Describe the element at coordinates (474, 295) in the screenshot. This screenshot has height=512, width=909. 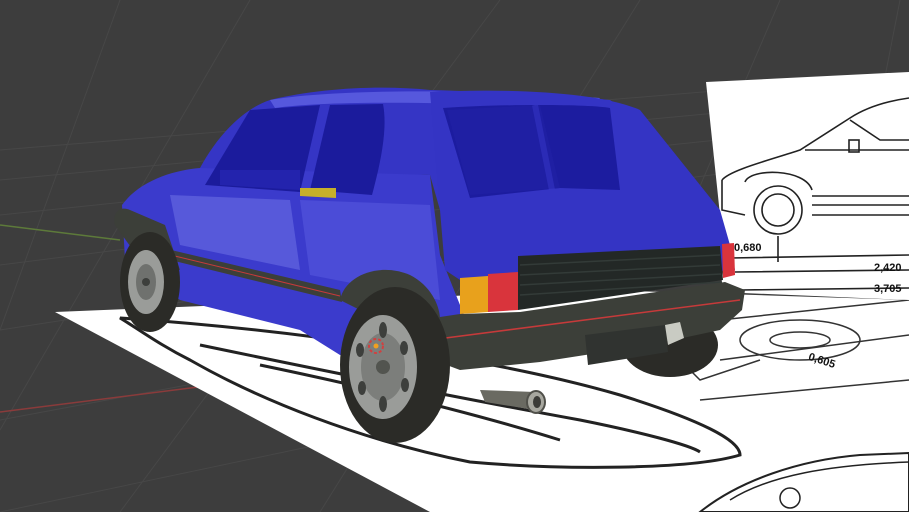
I see `taillight-left` at that location.